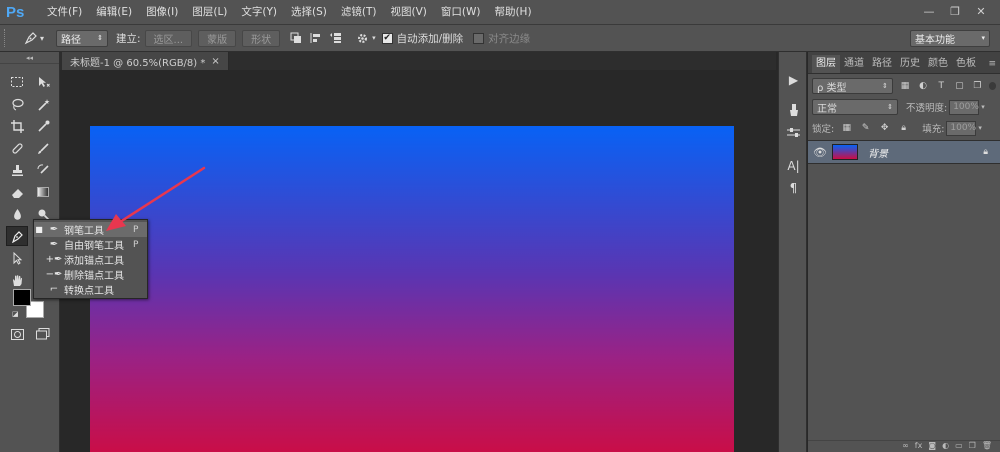  I want to click on lock-all-icon: 🔒︎, so click(903, 128).